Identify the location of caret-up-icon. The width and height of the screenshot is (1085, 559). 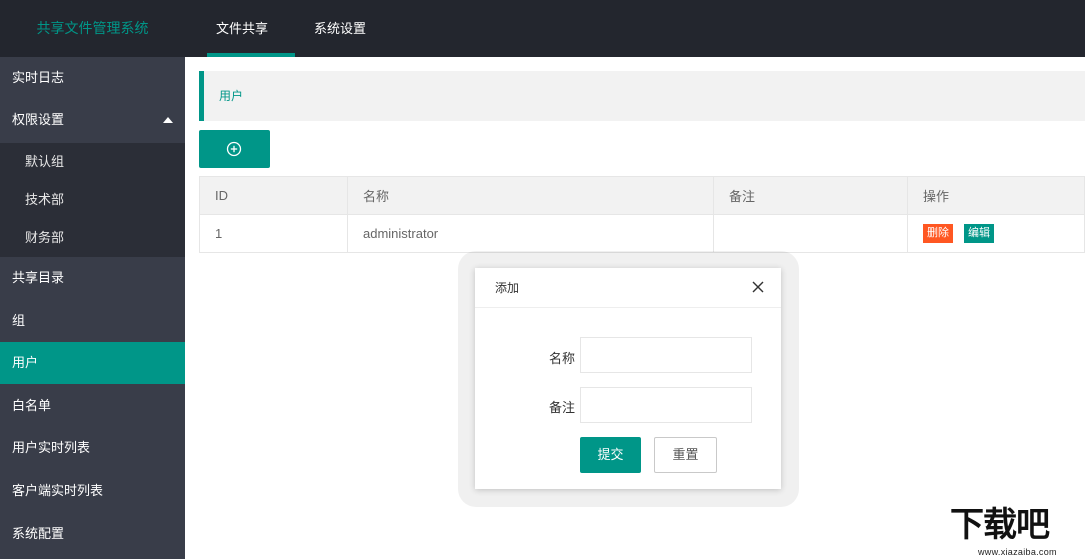
(168, 120).